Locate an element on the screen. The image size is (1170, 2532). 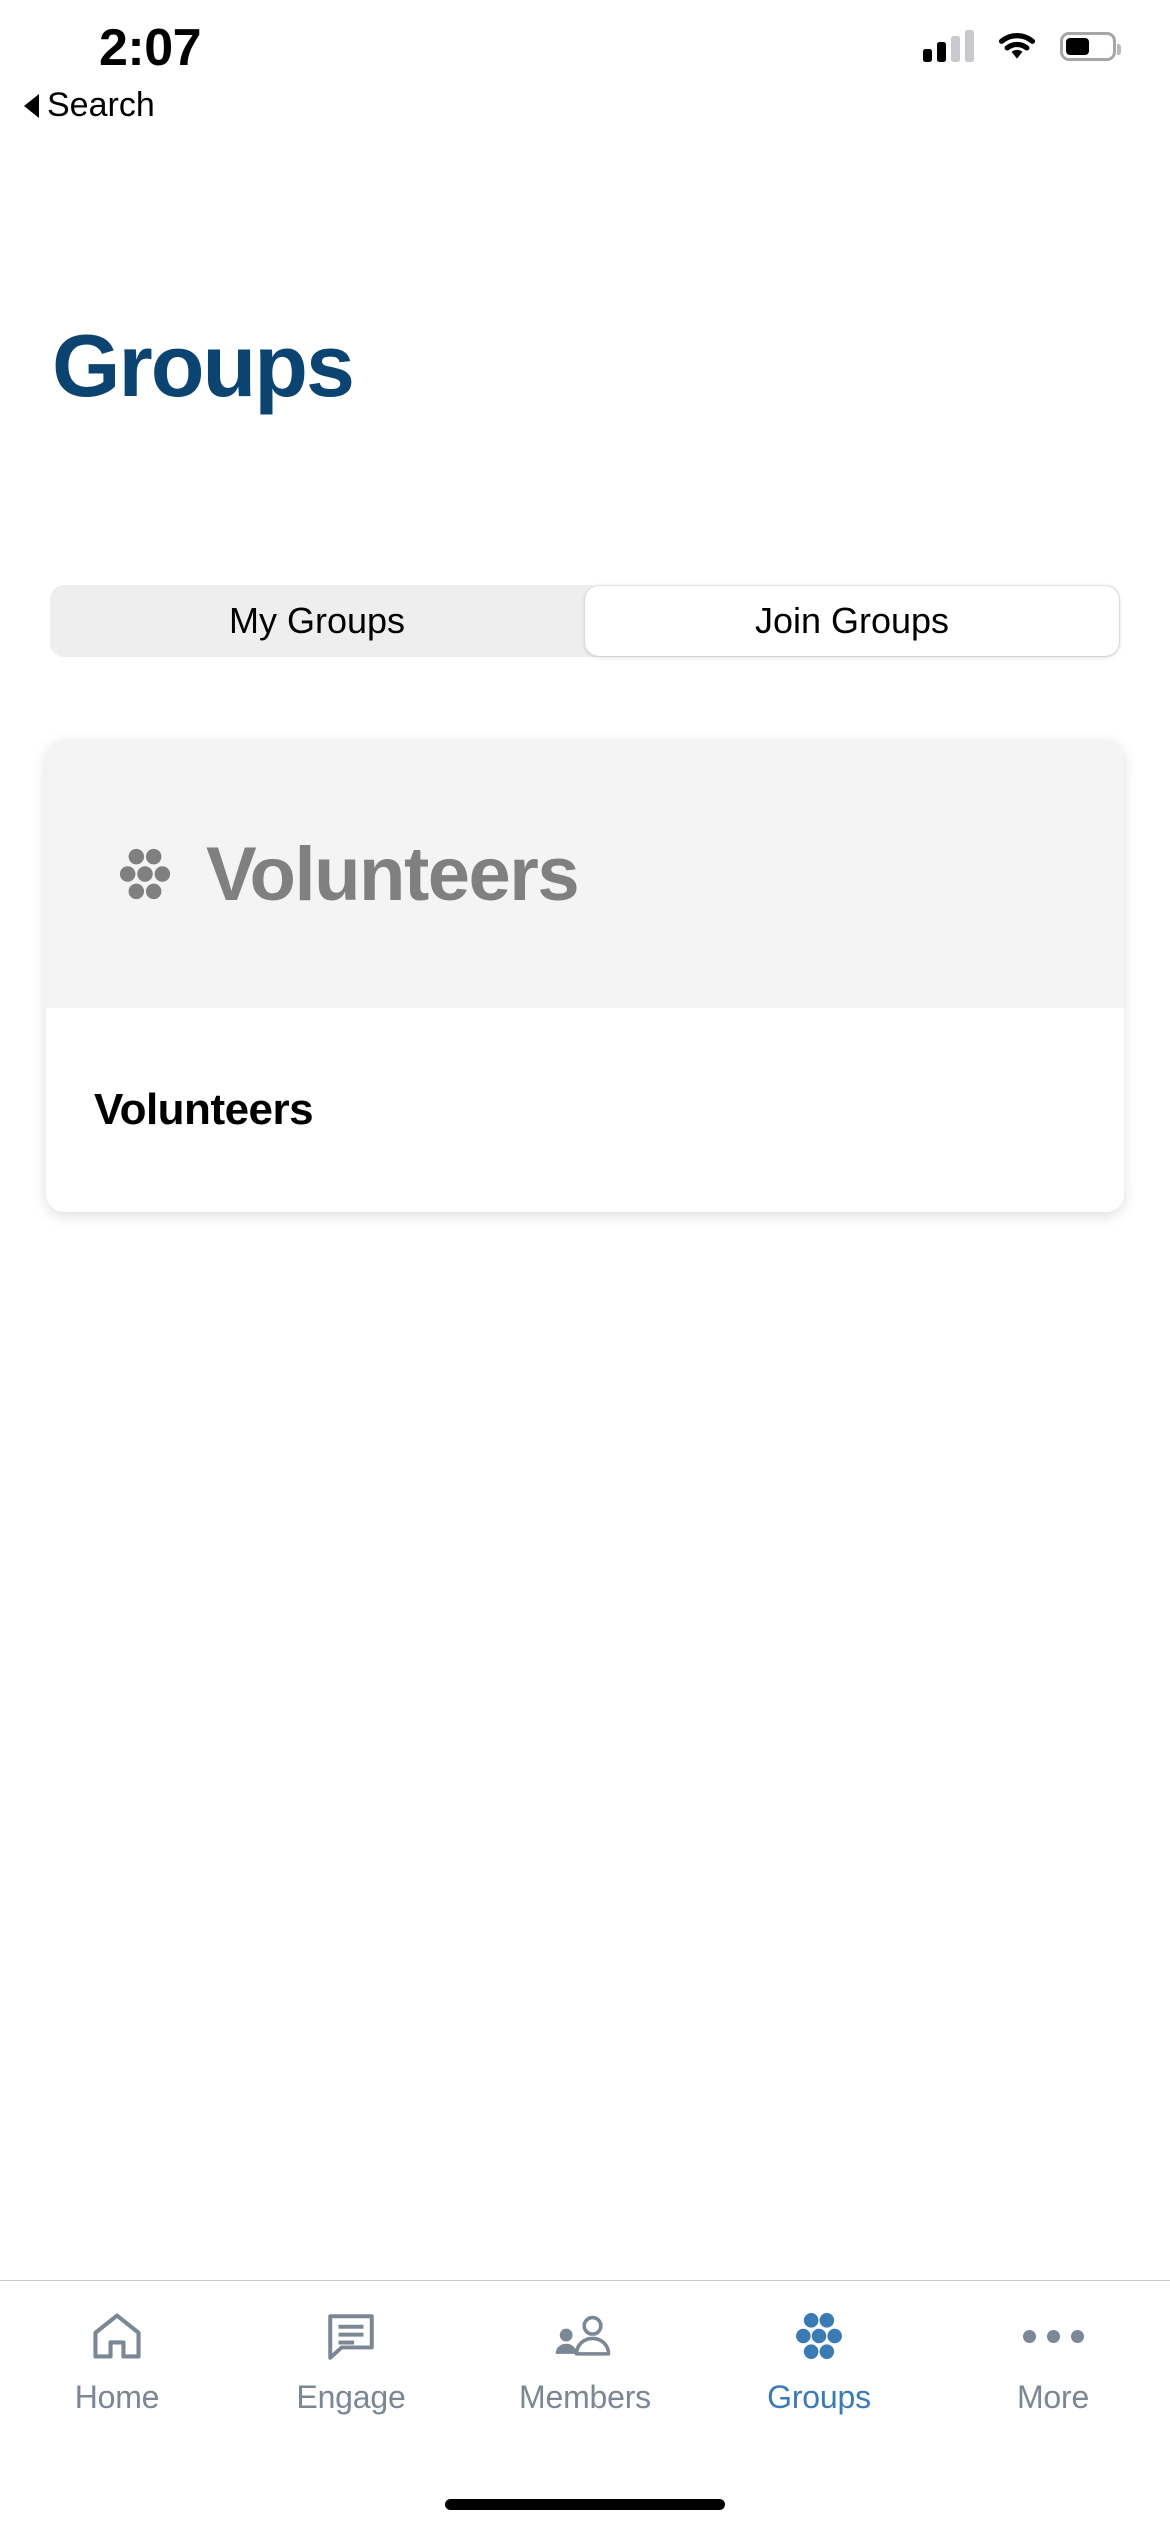
ellipsis-icon is located at coordinates (1053, 2336).